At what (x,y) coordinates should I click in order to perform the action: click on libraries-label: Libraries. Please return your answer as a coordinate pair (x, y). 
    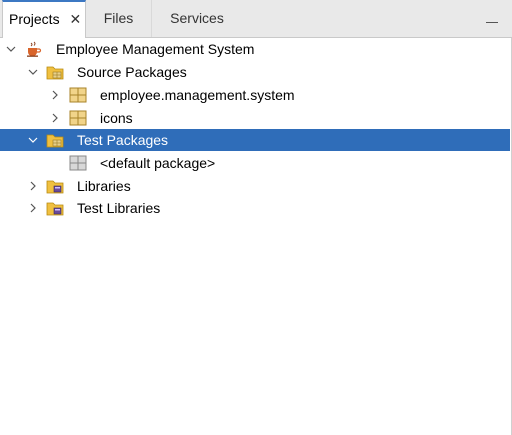
    Looking at the image, I should click on (104, 186).